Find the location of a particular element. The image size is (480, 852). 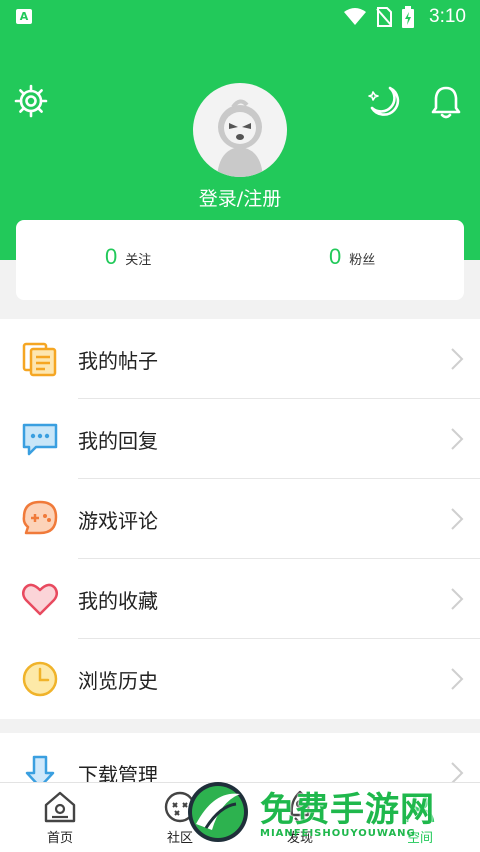

nav-home: 首页 is located at coordinates (60, 819).